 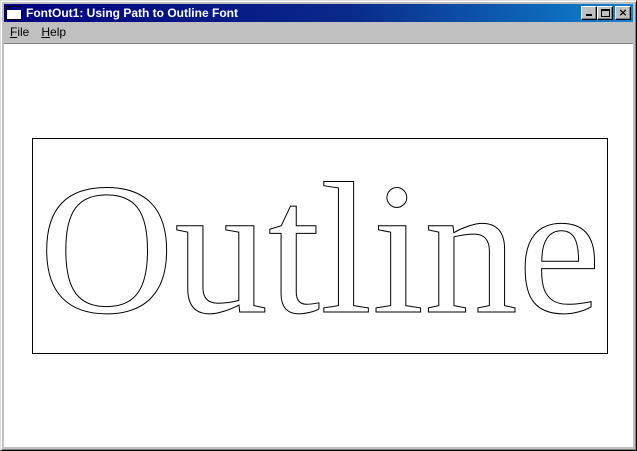 I want to click on close-icon: ×, so click(x=623, y=12).